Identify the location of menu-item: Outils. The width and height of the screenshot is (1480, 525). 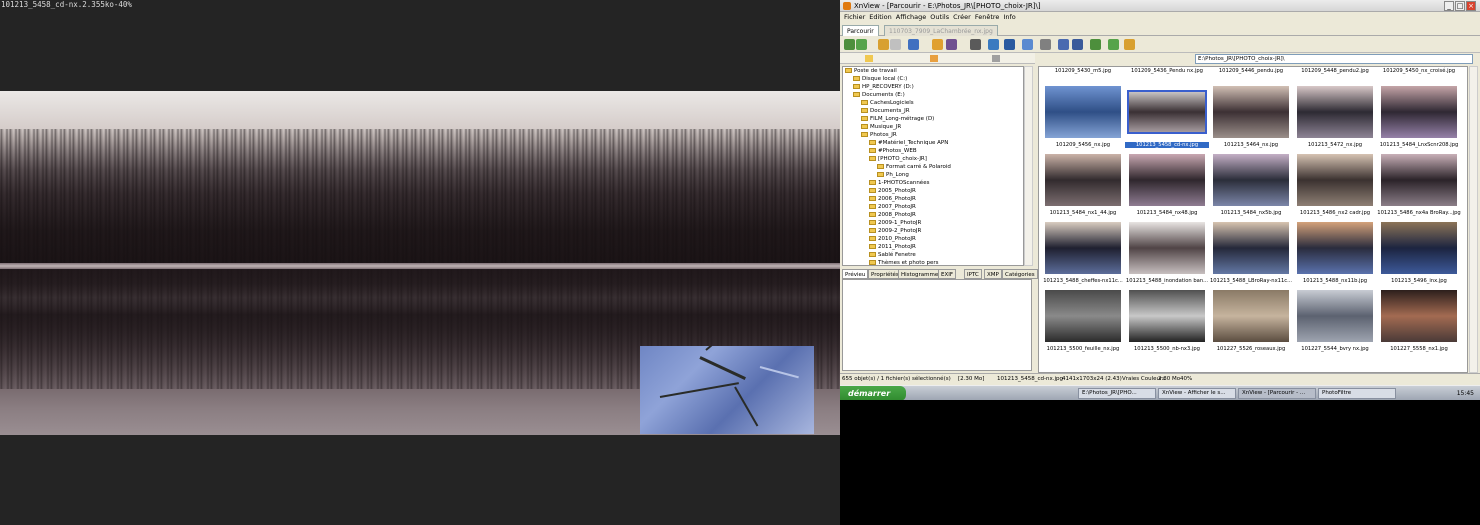
(939, 17).